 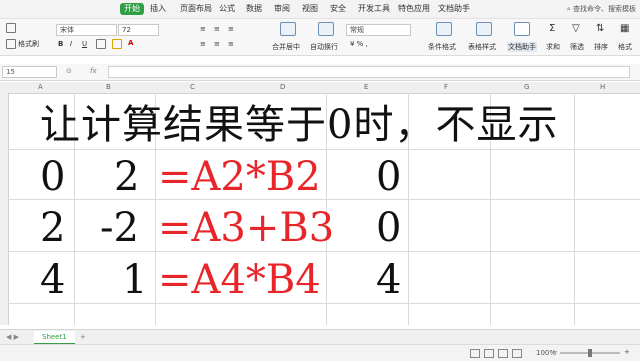 What do you see at coordinates (338, 9) in the screenshot?
I see `tab-security: 安全` at bounding box center [338, 9].